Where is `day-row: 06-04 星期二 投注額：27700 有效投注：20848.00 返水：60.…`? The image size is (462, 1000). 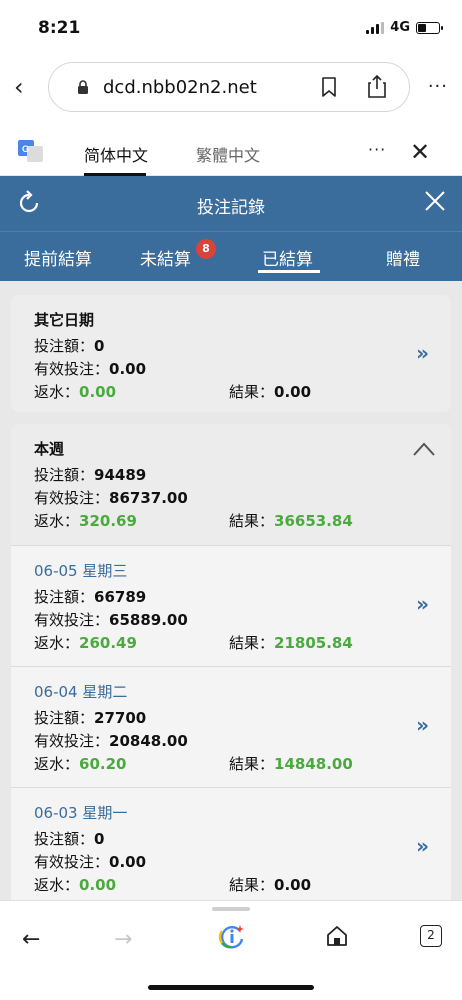 day-row: 06-04 星期二 投注額：27700 有效投注：20848.00 返水：60.… is located at coordinates (231, 726).